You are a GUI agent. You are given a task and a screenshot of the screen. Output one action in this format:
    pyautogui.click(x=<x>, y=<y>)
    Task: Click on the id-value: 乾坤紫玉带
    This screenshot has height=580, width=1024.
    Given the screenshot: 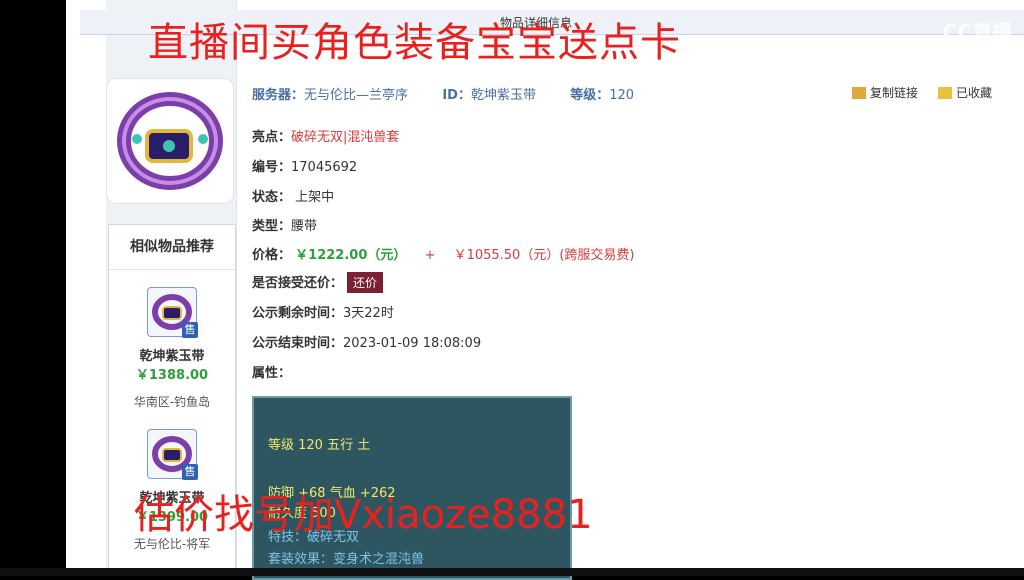 What is the action you would take?
    pyautogui.click(x=503, y=95)
    